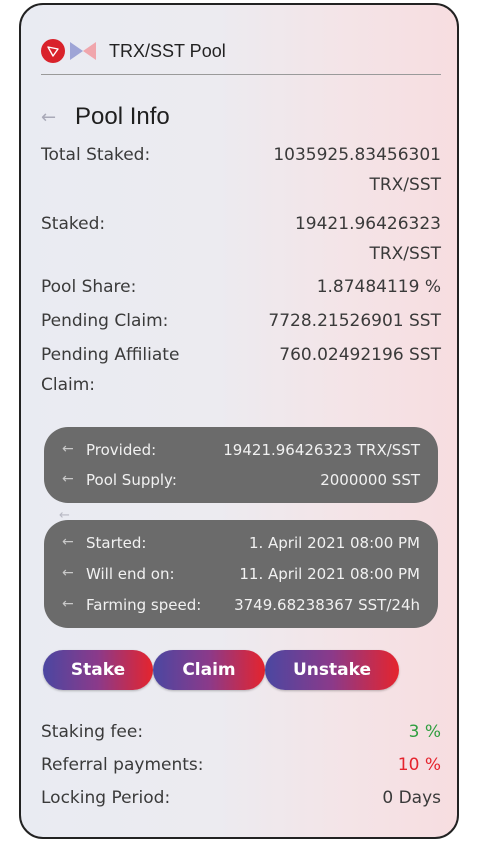  Describe the element at coordinates (122, 116) in the screenshot. I see `pool-info-title: Pool Info` at that location.